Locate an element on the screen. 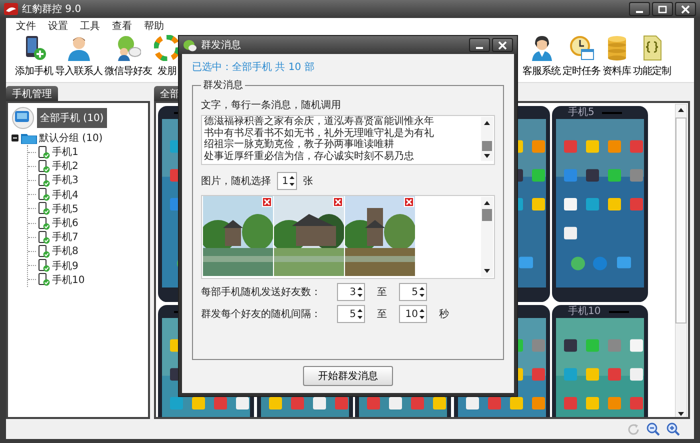 This screenshot has width=700, height=443. dialog-title: 群发消息 is located at coordinates (221, 45).